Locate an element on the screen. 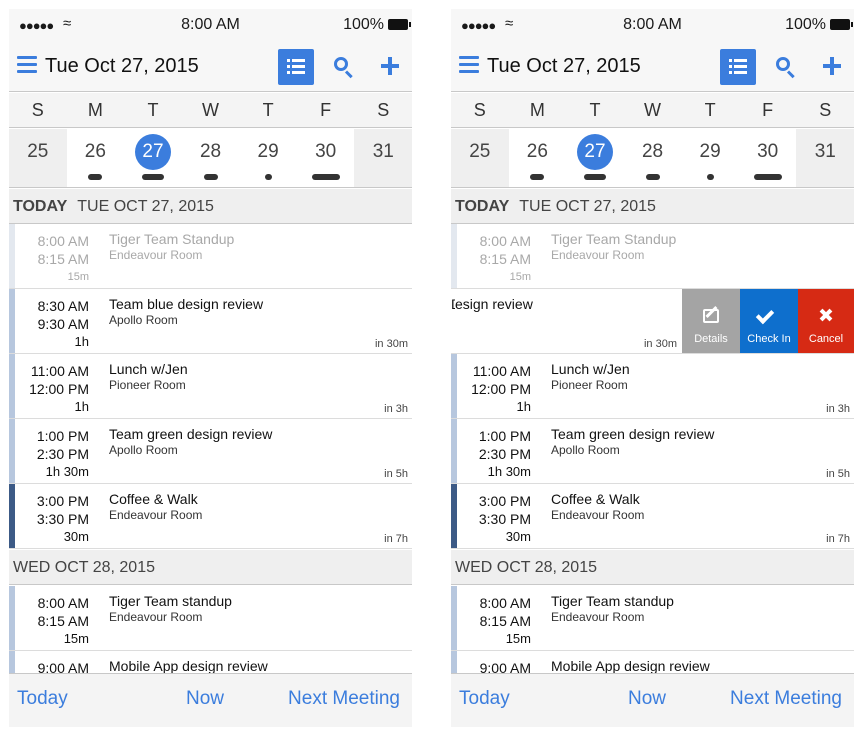 Image resolution: width=862 pixels, height=735 pixels. weekday-label: F is located at coordinates (326, 110).